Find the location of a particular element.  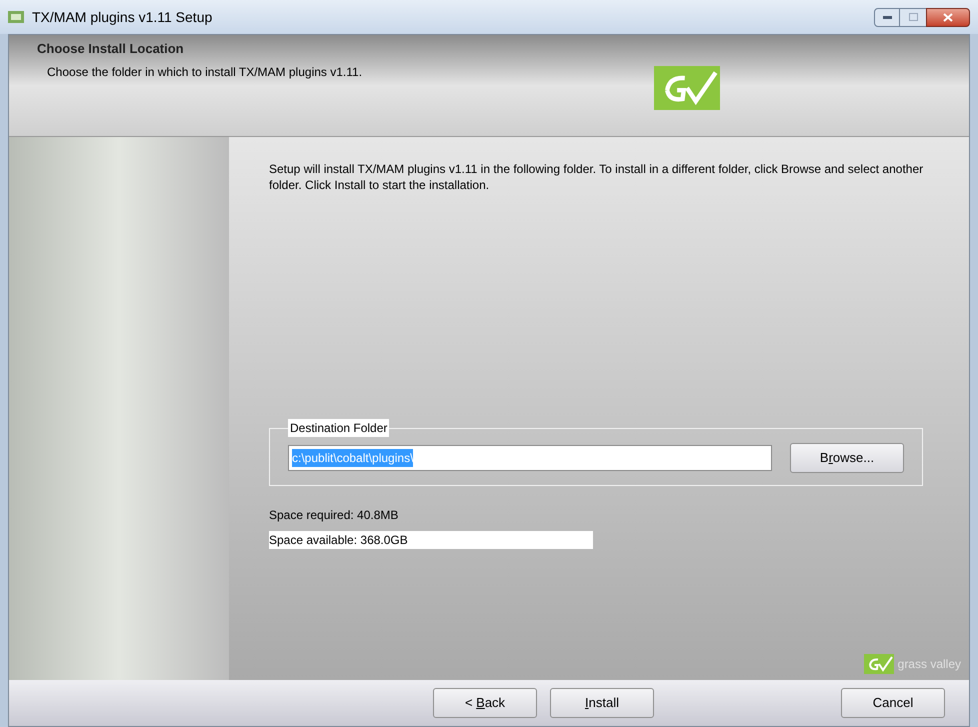

install-button: Install is located at coordinates (602, 703).